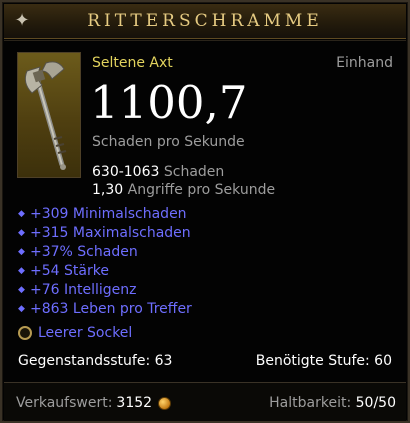  Describe the element at coordinates (63, 270) in the screenshot. I see `affix-item: ◆ +54 Stärke` at that location.